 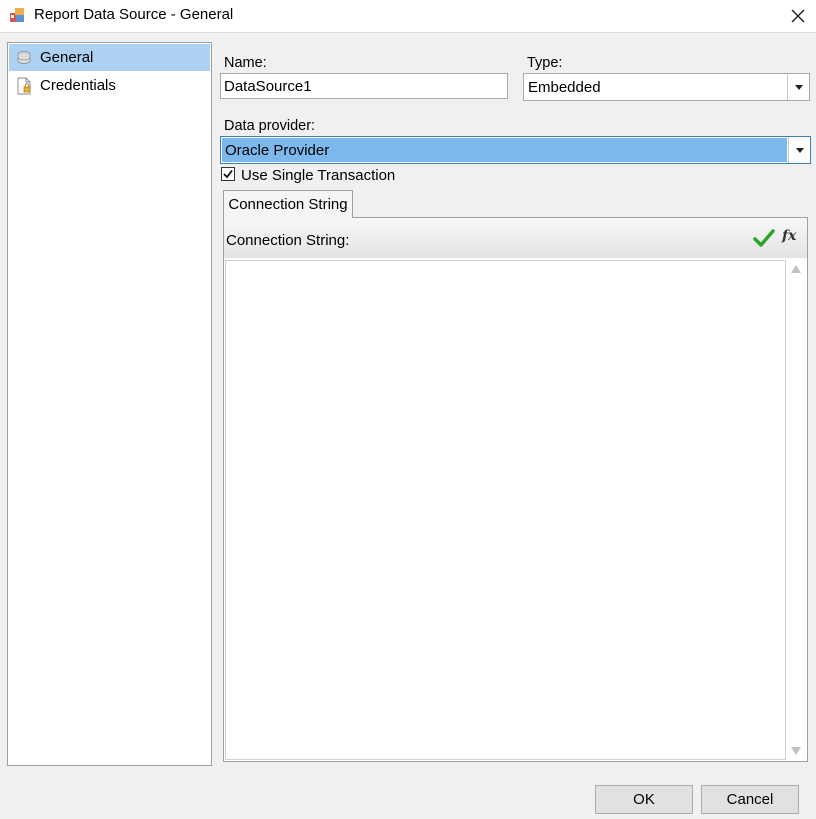 I want to click on expression-fx-icon: fx, so click(x=789, y=236).